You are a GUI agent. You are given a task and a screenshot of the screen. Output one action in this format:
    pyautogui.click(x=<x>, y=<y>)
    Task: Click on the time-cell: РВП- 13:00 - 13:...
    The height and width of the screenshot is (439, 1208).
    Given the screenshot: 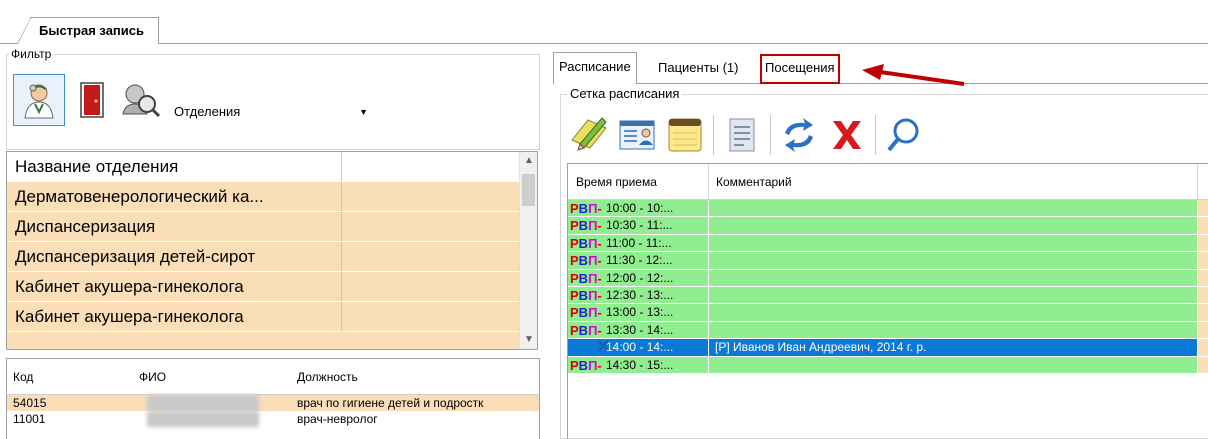 What is the action you would take?
    pyautogui.click(x=638, y=312)
    